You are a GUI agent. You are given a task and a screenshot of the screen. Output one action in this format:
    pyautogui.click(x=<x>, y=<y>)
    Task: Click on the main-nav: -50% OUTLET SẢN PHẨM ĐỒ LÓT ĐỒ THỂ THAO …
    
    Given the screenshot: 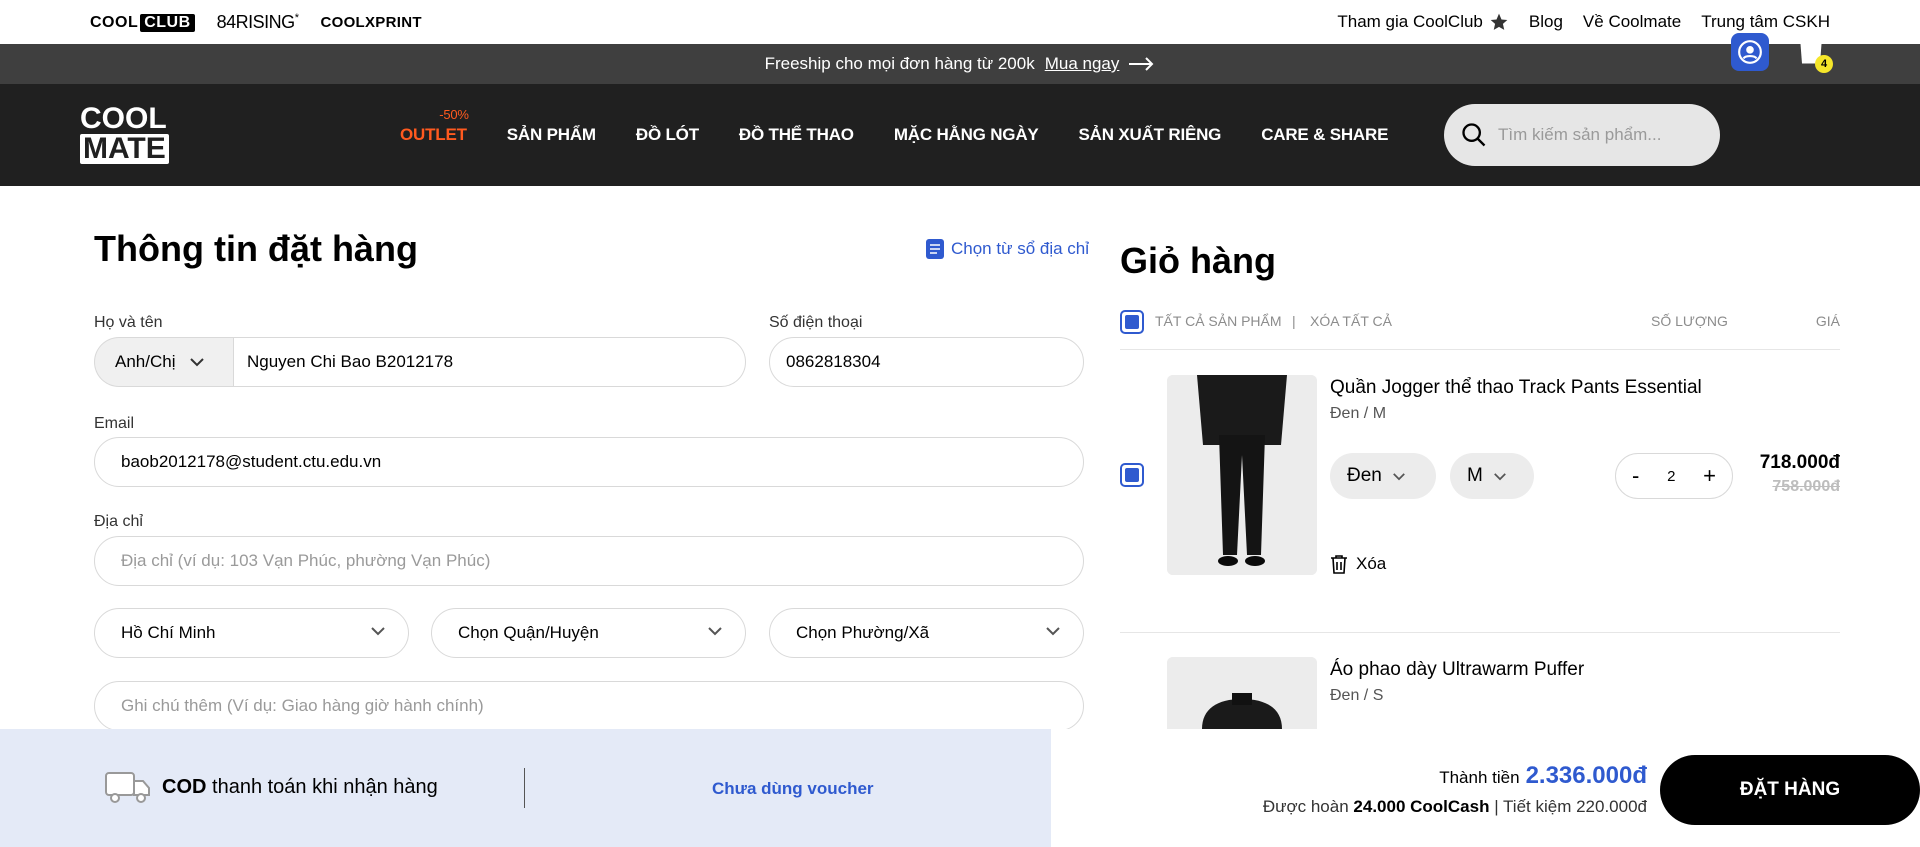 What is the action you would take?
    pyautogui.click(x=894, y=135)
    